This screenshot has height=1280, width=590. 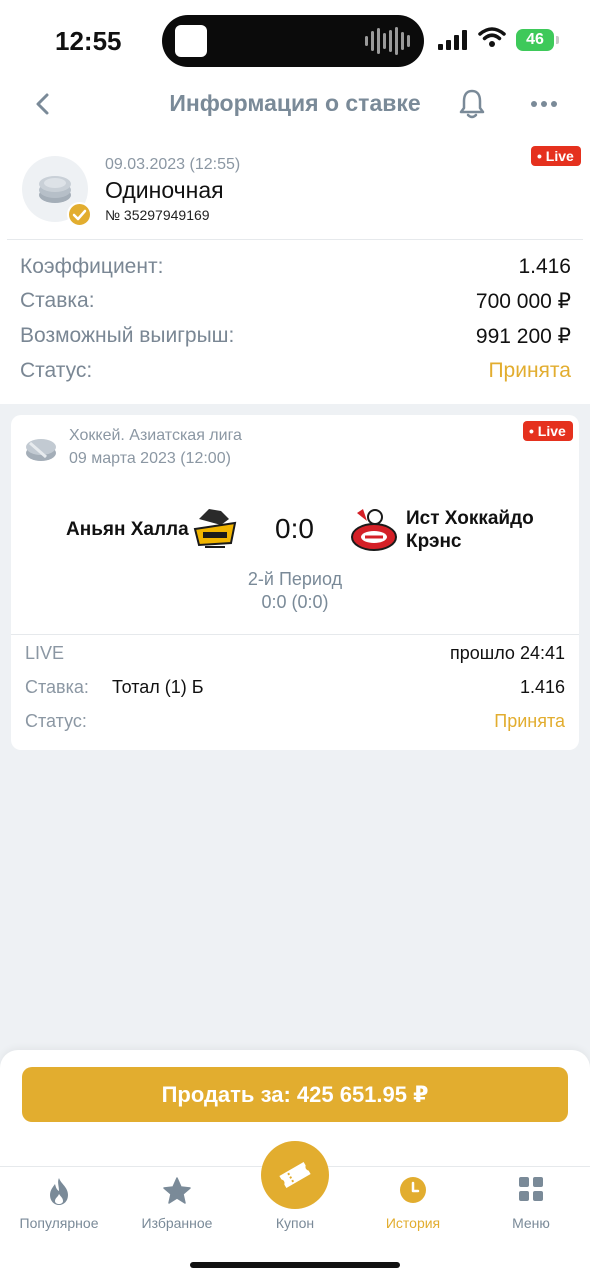 What do you see at coordinates (79, 214) in the screenshot?
I see `check-icon` at bounding box center [79, 214].